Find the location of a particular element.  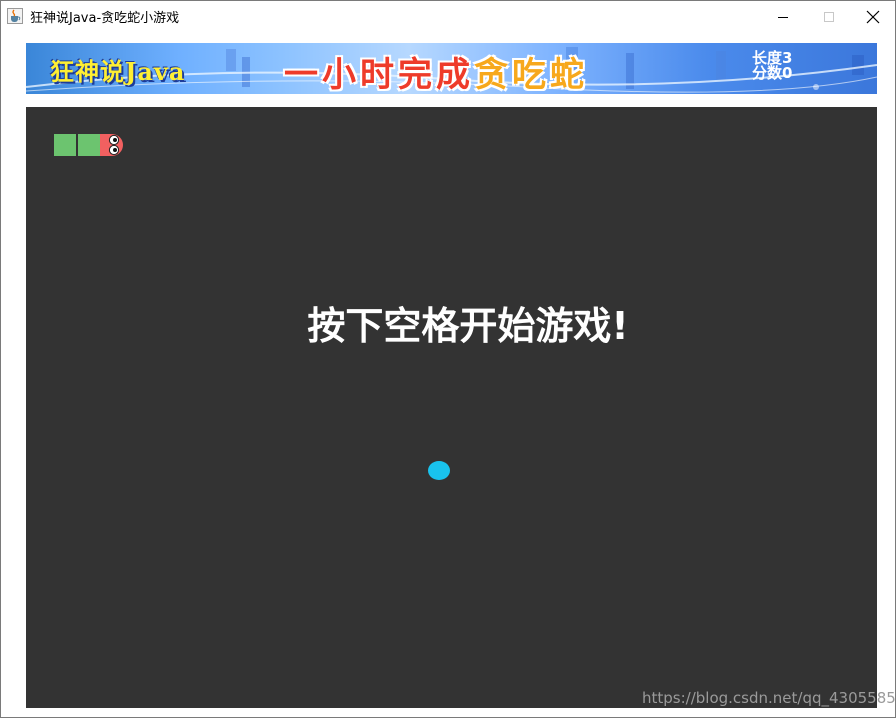

food-pellet is located at coordinates (439, 470).